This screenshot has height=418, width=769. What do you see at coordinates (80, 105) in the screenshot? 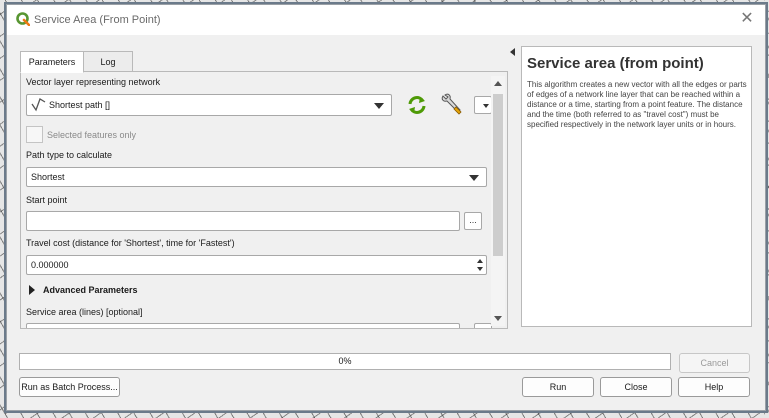
I see `network-layer-value: Shortest path []` at bounding box center [80, 105].